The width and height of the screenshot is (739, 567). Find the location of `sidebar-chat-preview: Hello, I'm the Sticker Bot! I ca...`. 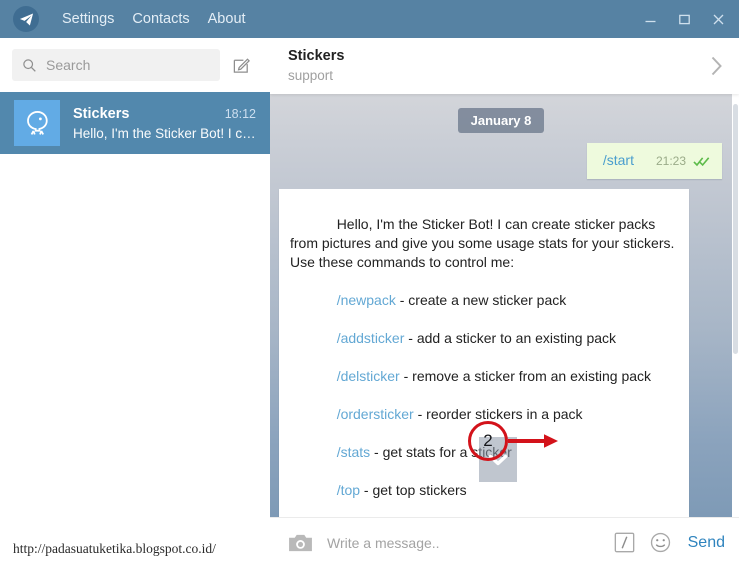

sidebar-chat-preview: Hello, I'm the Sticker Bot! I ca... is located at coordinates (164, 133).